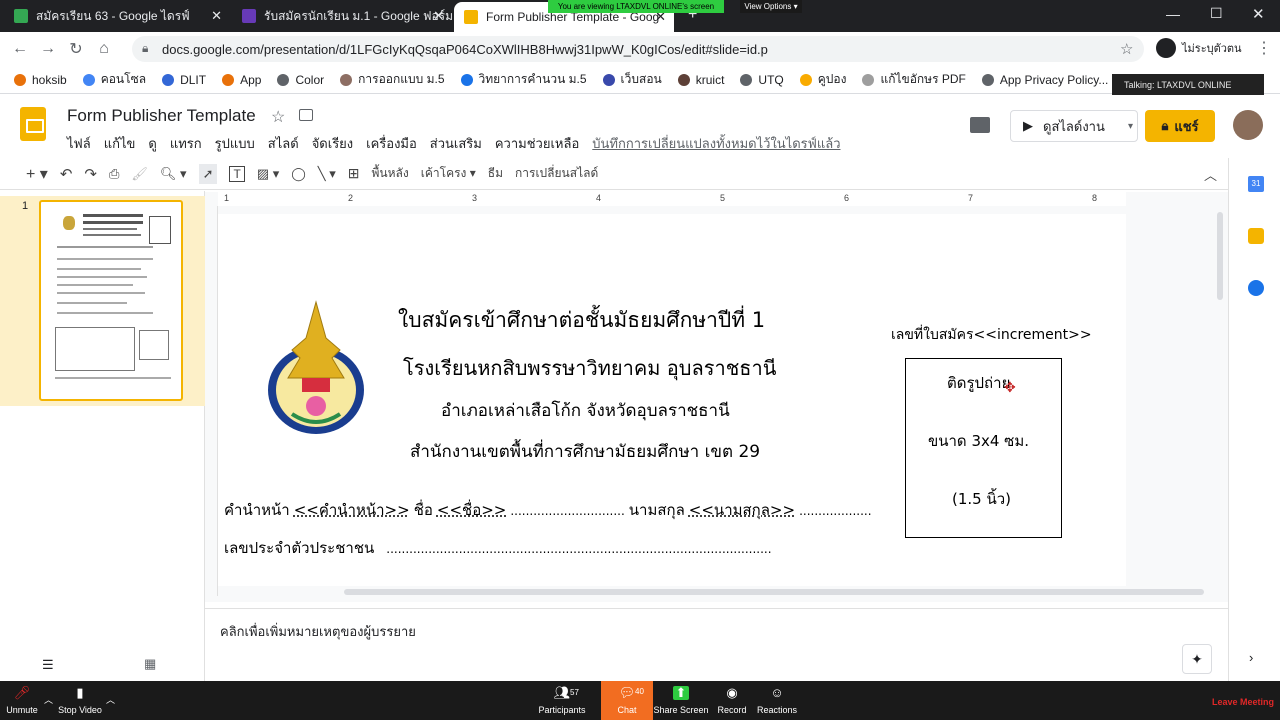 The image size is (1280, 720). What do you see at coordinates (1130, 126) in the screenshot?
I see `present-dropdown-icon: ▾` at bounding box center [1130, 126].